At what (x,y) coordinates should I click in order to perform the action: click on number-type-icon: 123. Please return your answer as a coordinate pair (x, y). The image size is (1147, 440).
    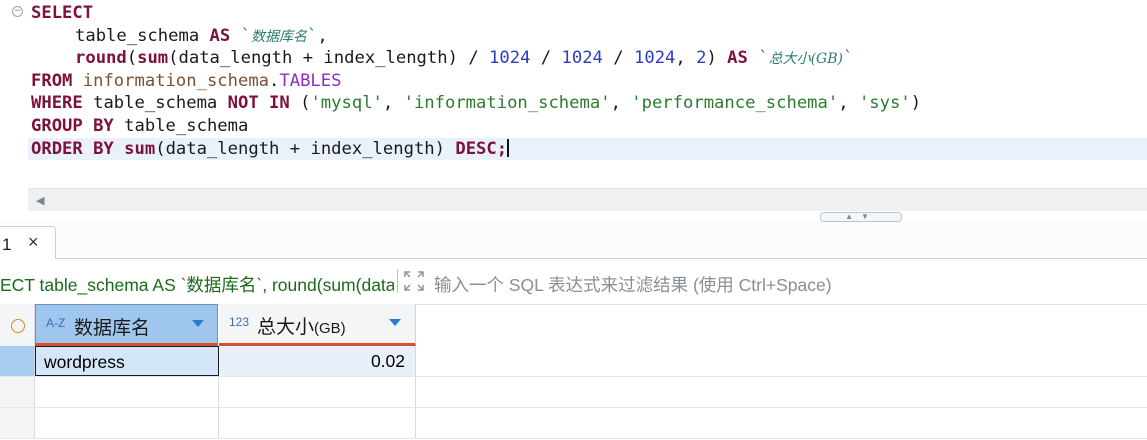
    Looking at the image, I should click on (239, 322).